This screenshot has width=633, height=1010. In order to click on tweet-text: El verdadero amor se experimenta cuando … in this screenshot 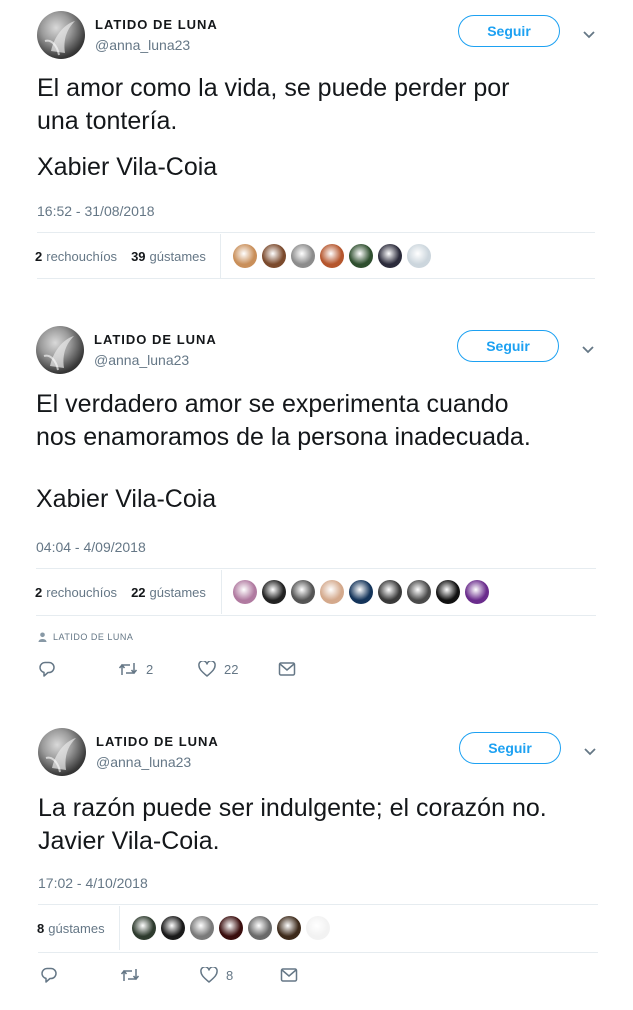, I will do `click(283, 421)`.